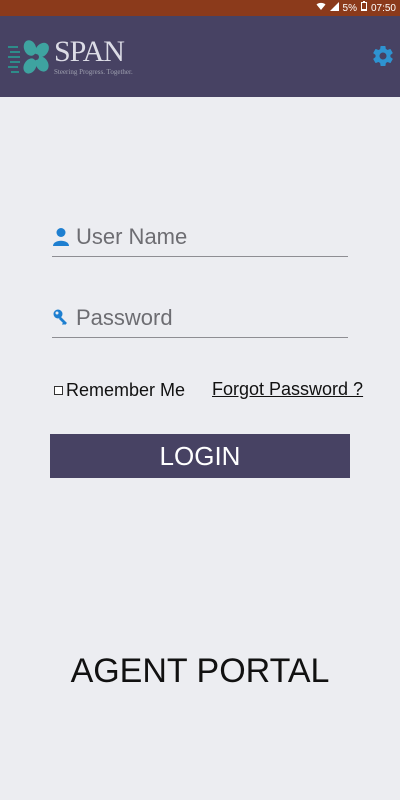 Image resolution: width=400 pixels, height=800 pixels. Describe the element at coordinates (200, 56) in the screenshot. I see `app-bar: SPAN Steering Progress. Together.` at that location.